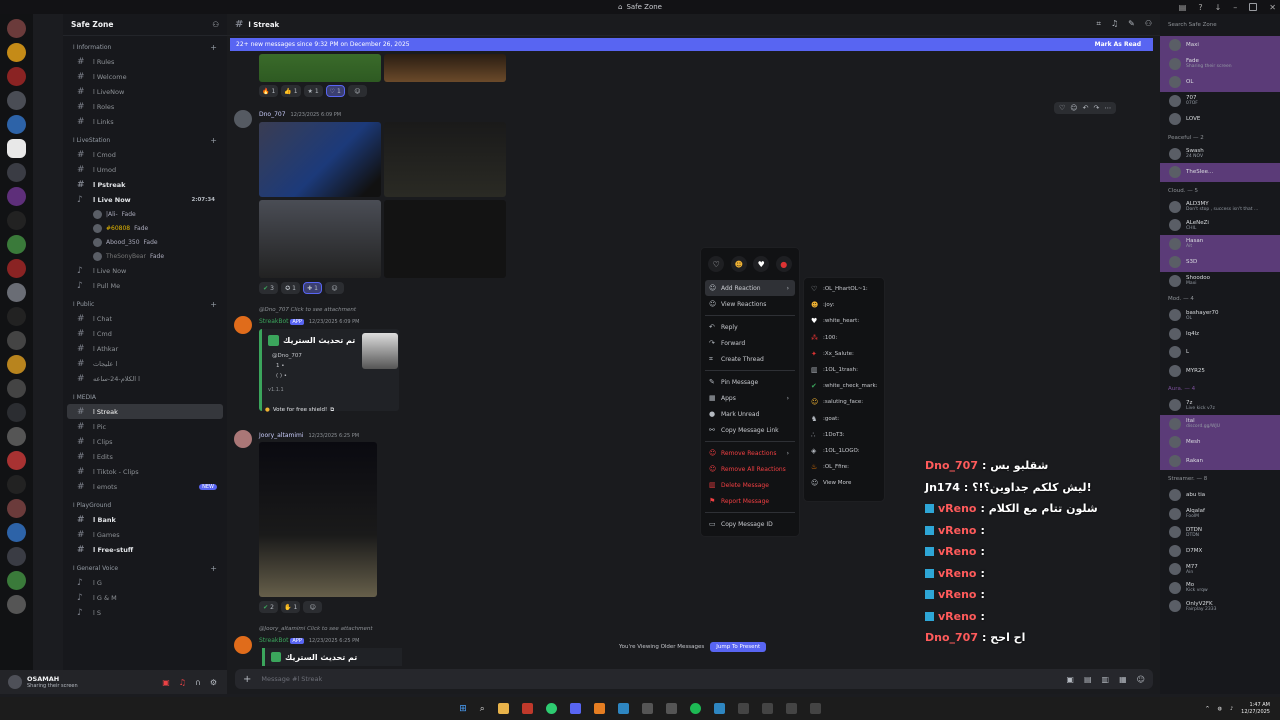 The height and width of the screenshot is (720, 1280). Describe the element at coordinates (1107, 108) in the screenshot. I see `more-icon: ⋯` at that location.